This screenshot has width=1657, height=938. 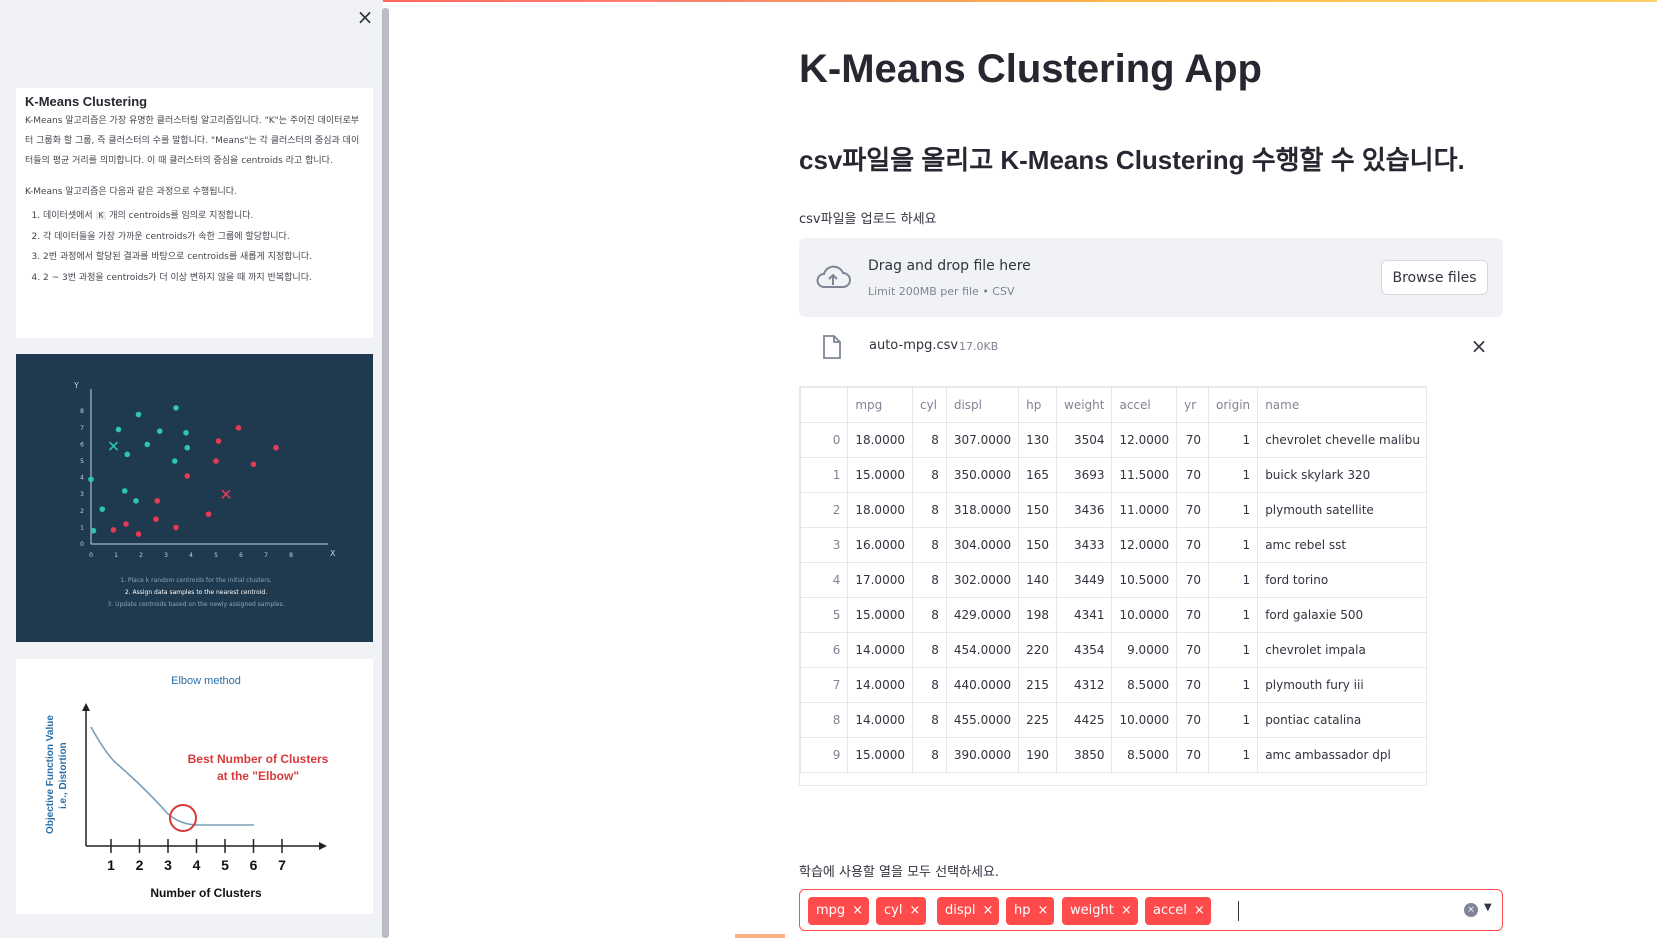 What do you see at coordinates (1084, 405) in the screenshot?
I see `column-header: weight` at bounding box center [1084, 405].